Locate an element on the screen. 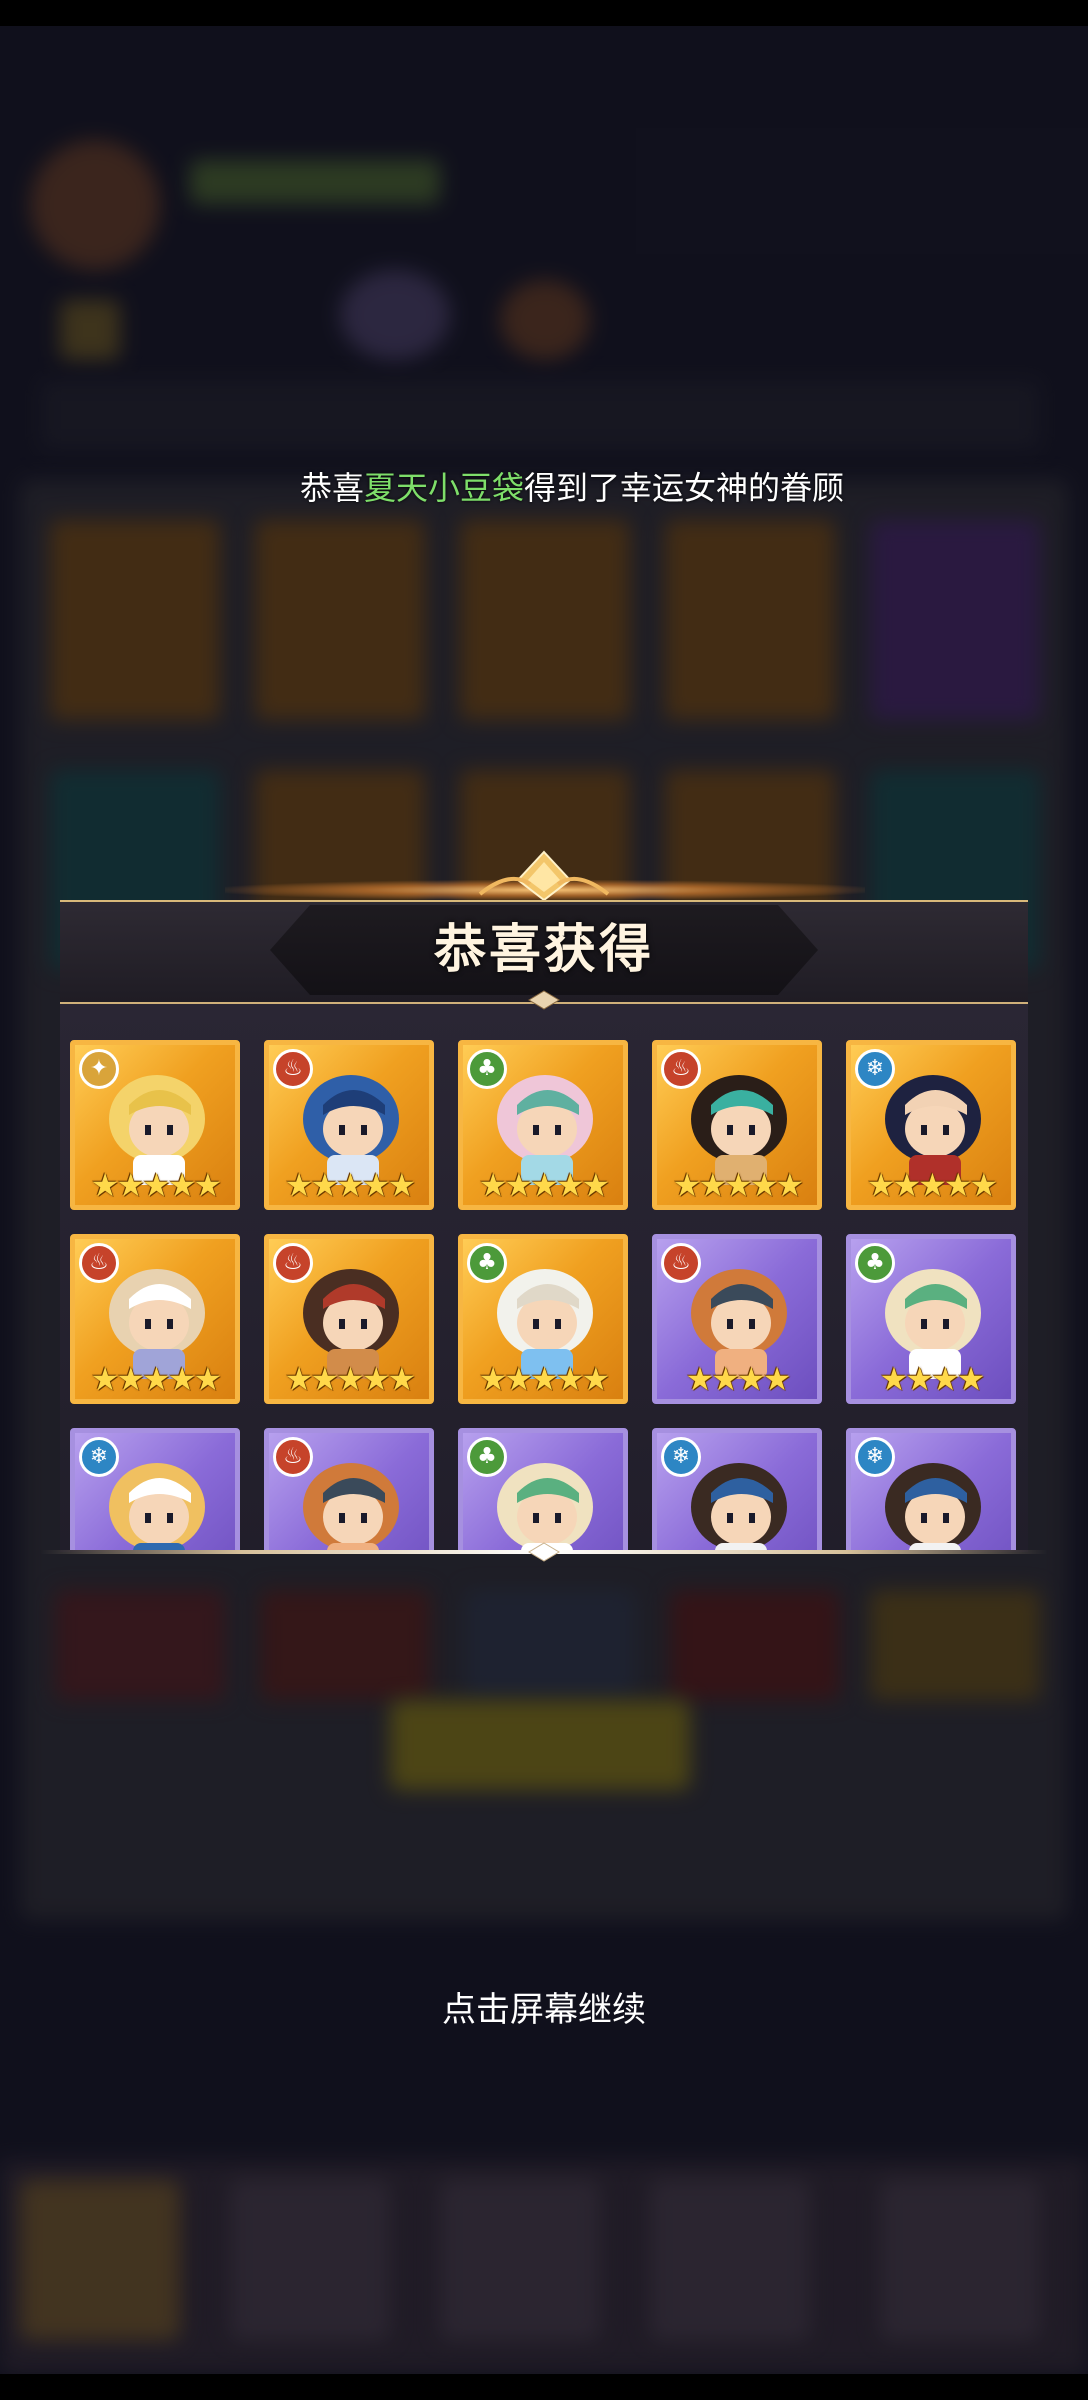 This screenshot has height=2400, width=1088. reward-title: 恭喜获得 is located at coordinates (543, 950).